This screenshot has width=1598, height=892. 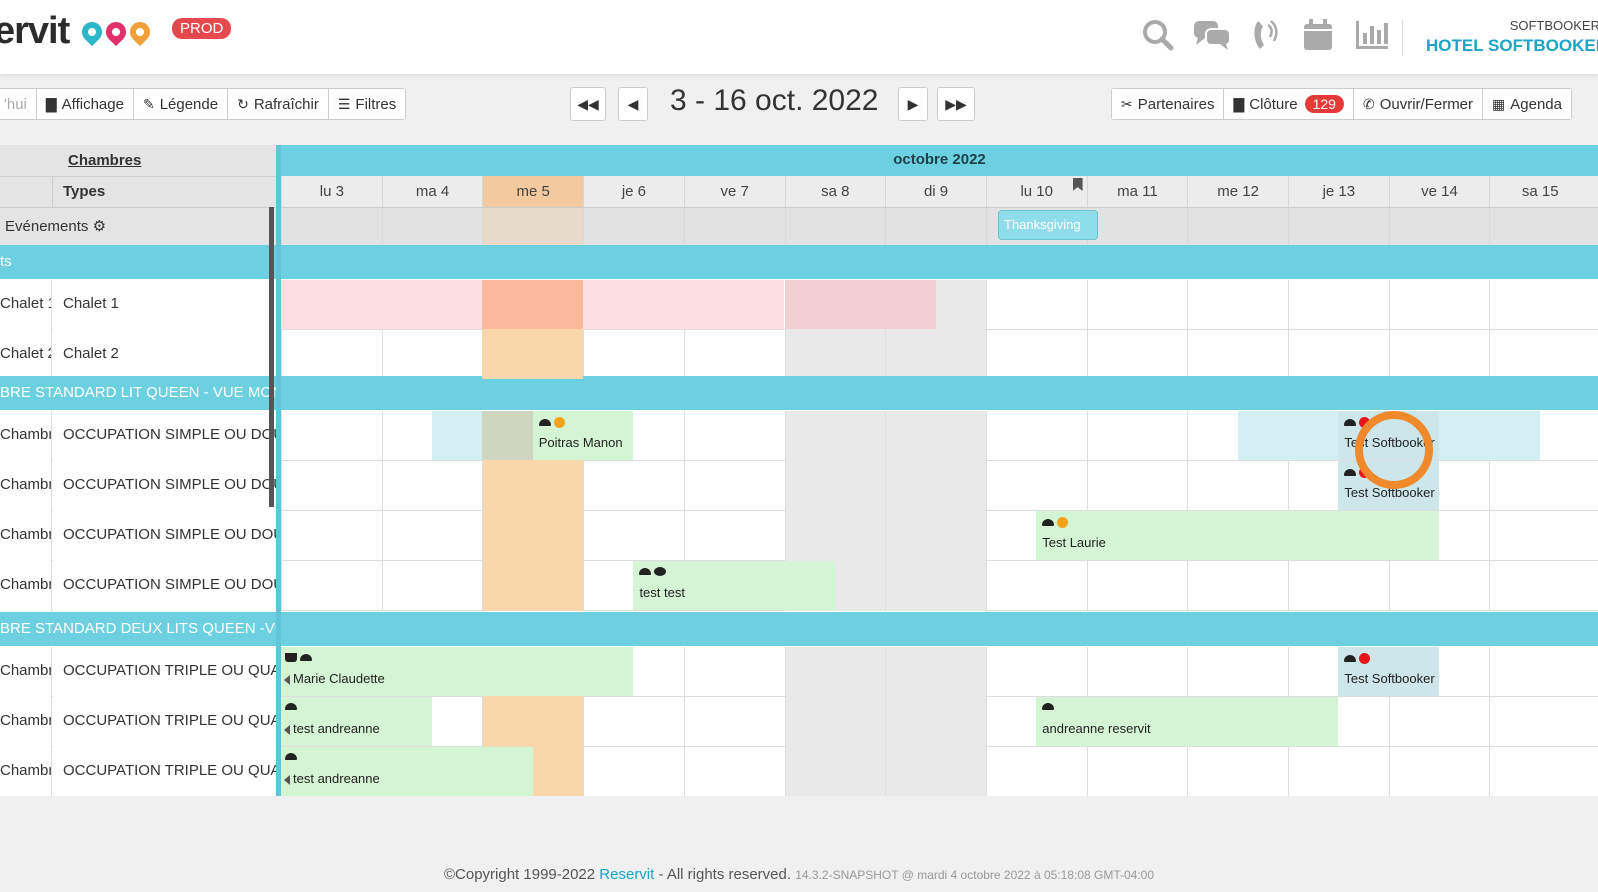 I want to click on partners-button: ✂ Partenaires, so click(x=1168, y=104).